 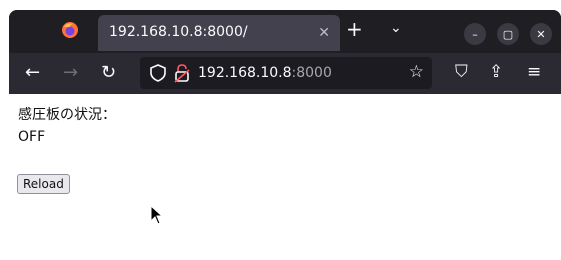 I want to click on window-close-icon: ✕, so click(x=541, y=34).